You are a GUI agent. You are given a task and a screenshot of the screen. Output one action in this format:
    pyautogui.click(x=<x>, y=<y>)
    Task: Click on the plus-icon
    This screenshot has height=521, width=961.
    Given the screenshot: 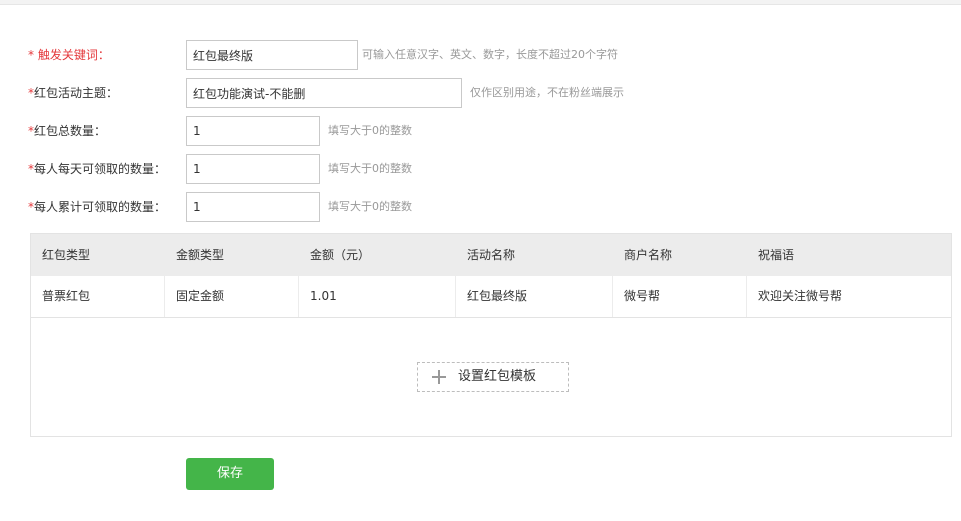 What is the action you would take?
    pyautogui.click(x=439, y=377)
    